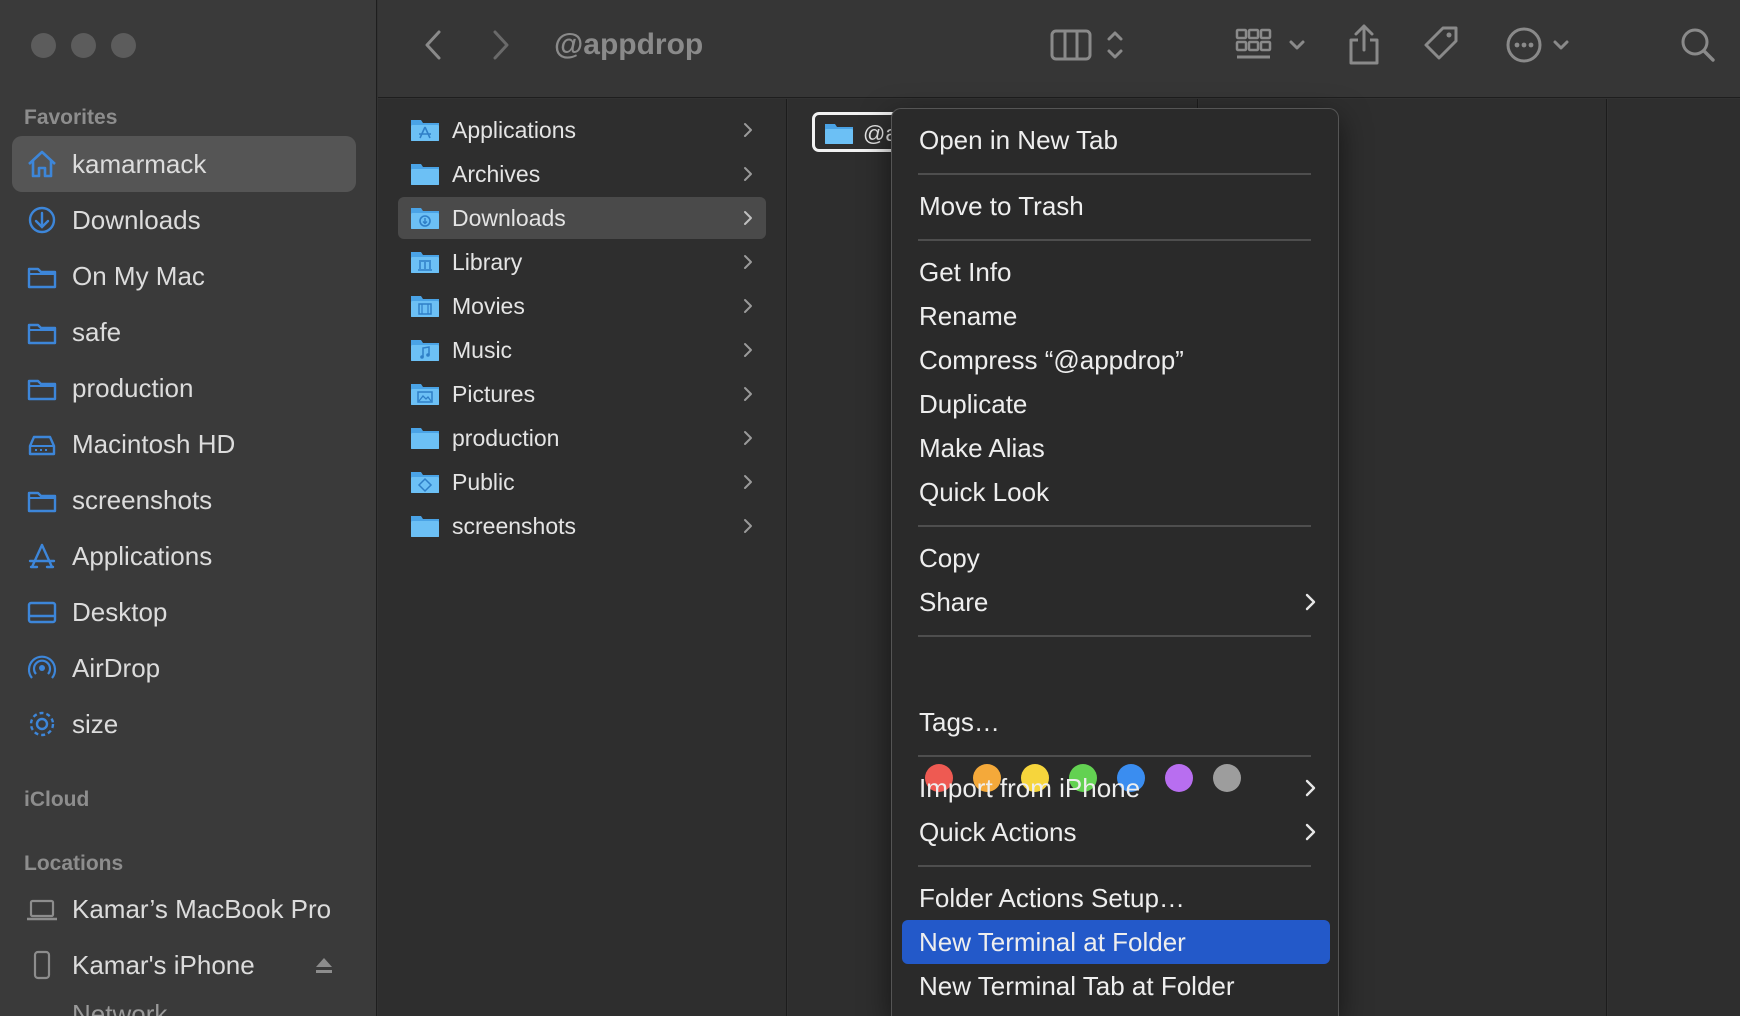  I want to click on menu-item-label: Copy, so click(949, 558).